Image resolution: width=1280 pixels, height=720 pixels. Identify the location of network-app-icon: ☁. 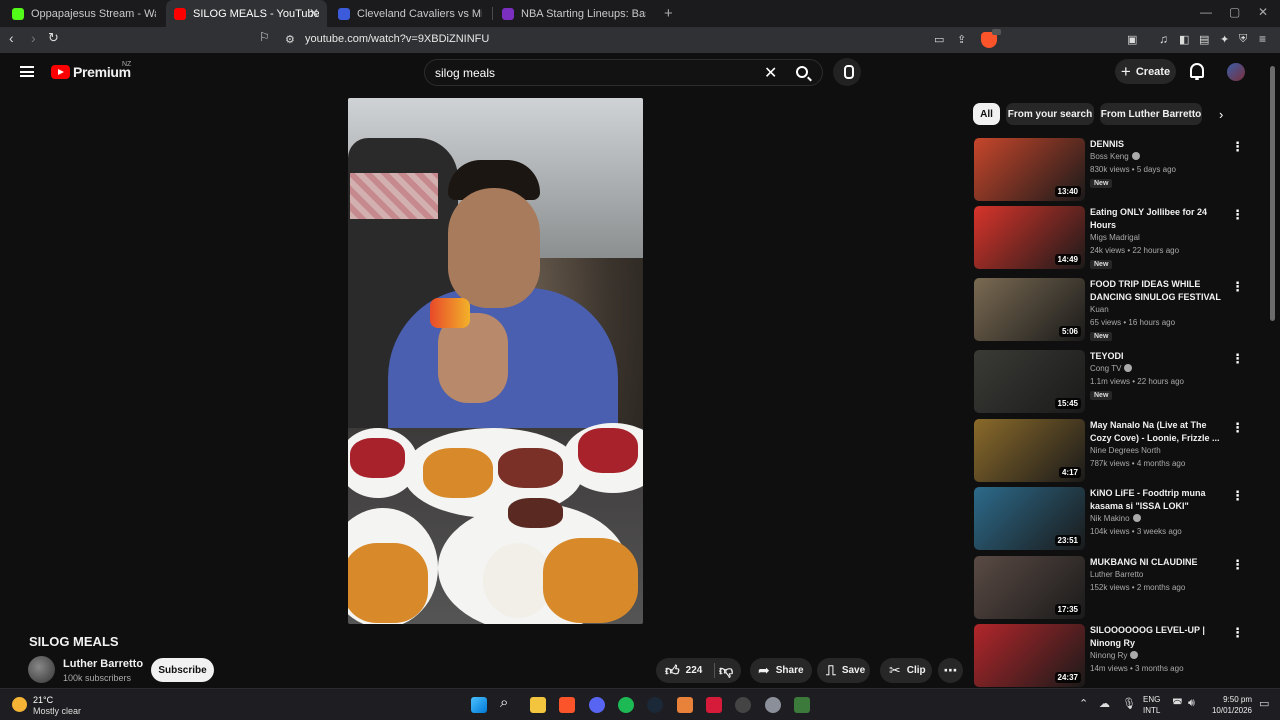
(1104, 703).